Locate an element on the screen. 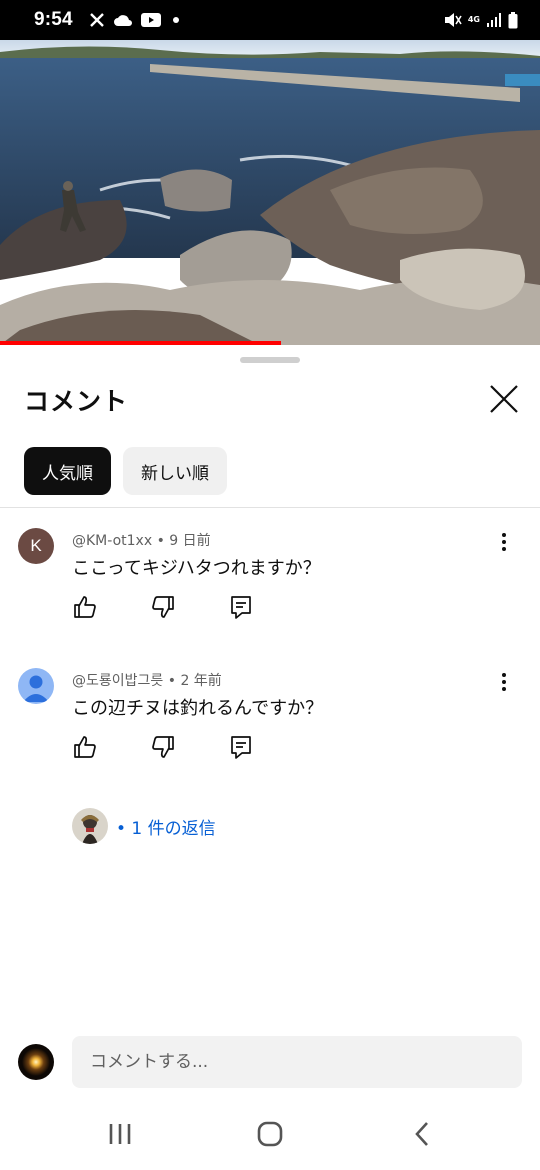  reply-avatar is located at coordinates (90, 826).